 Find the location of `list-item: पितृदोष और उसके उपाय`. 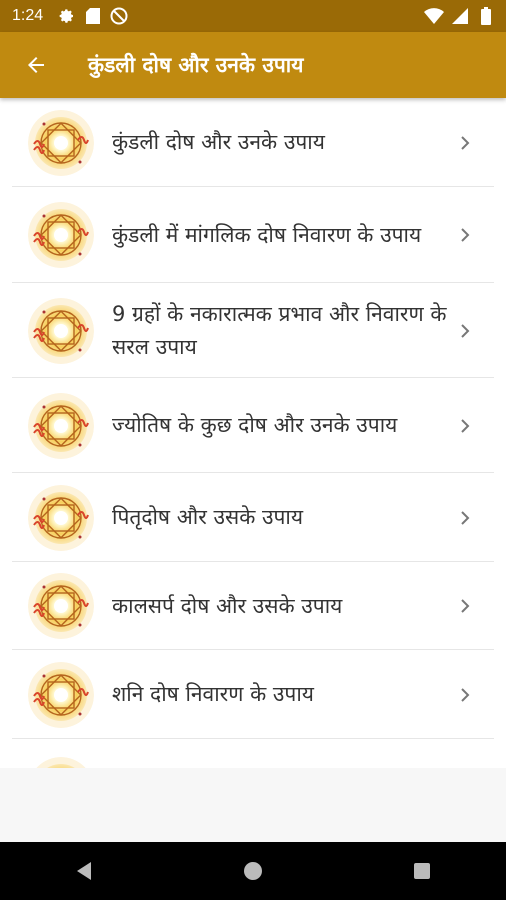

list-item: पितृदोष और उसके उपाय is located at coordinates (253, 517).